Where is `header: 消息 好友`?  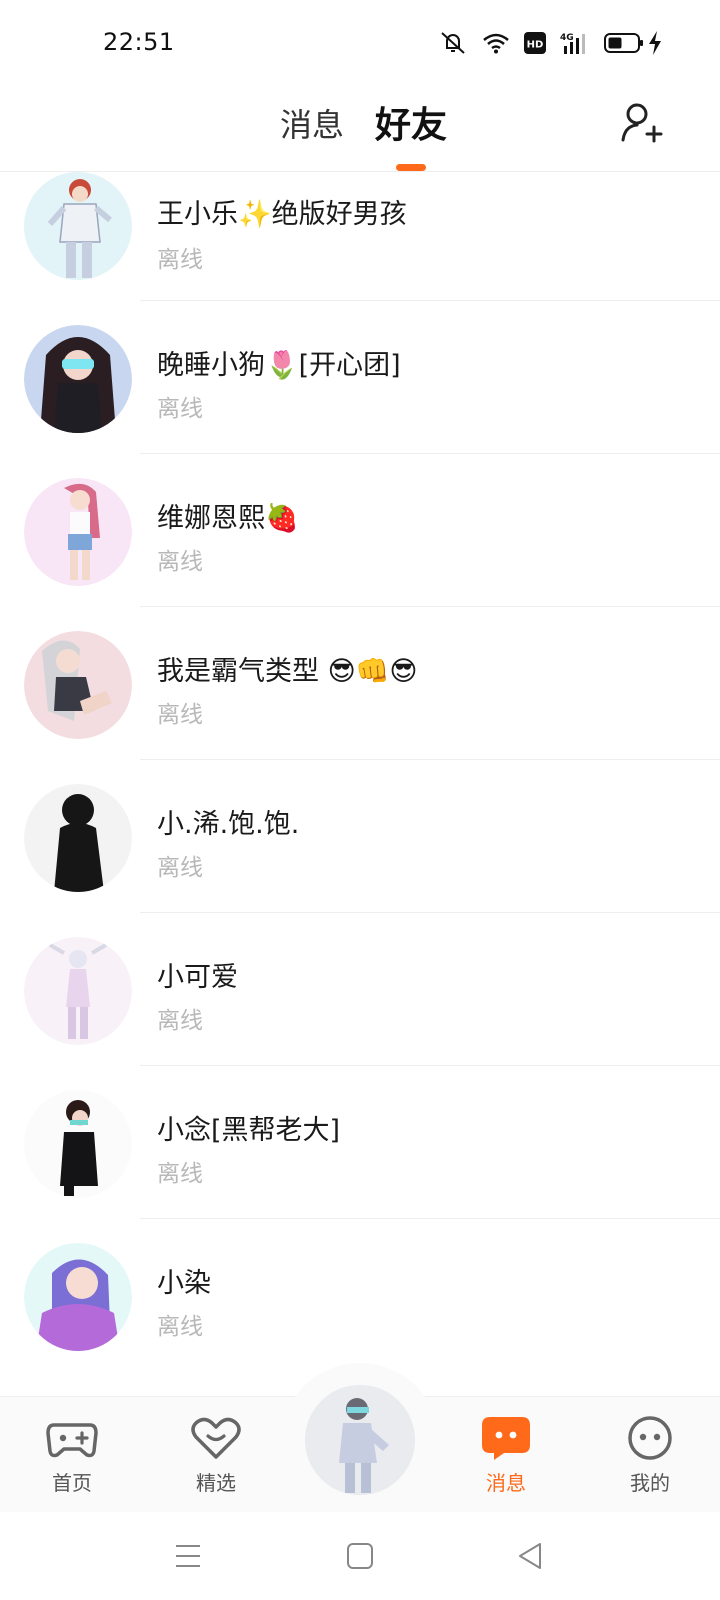
header: 消息 好友 is located at coordinates (360, 131).